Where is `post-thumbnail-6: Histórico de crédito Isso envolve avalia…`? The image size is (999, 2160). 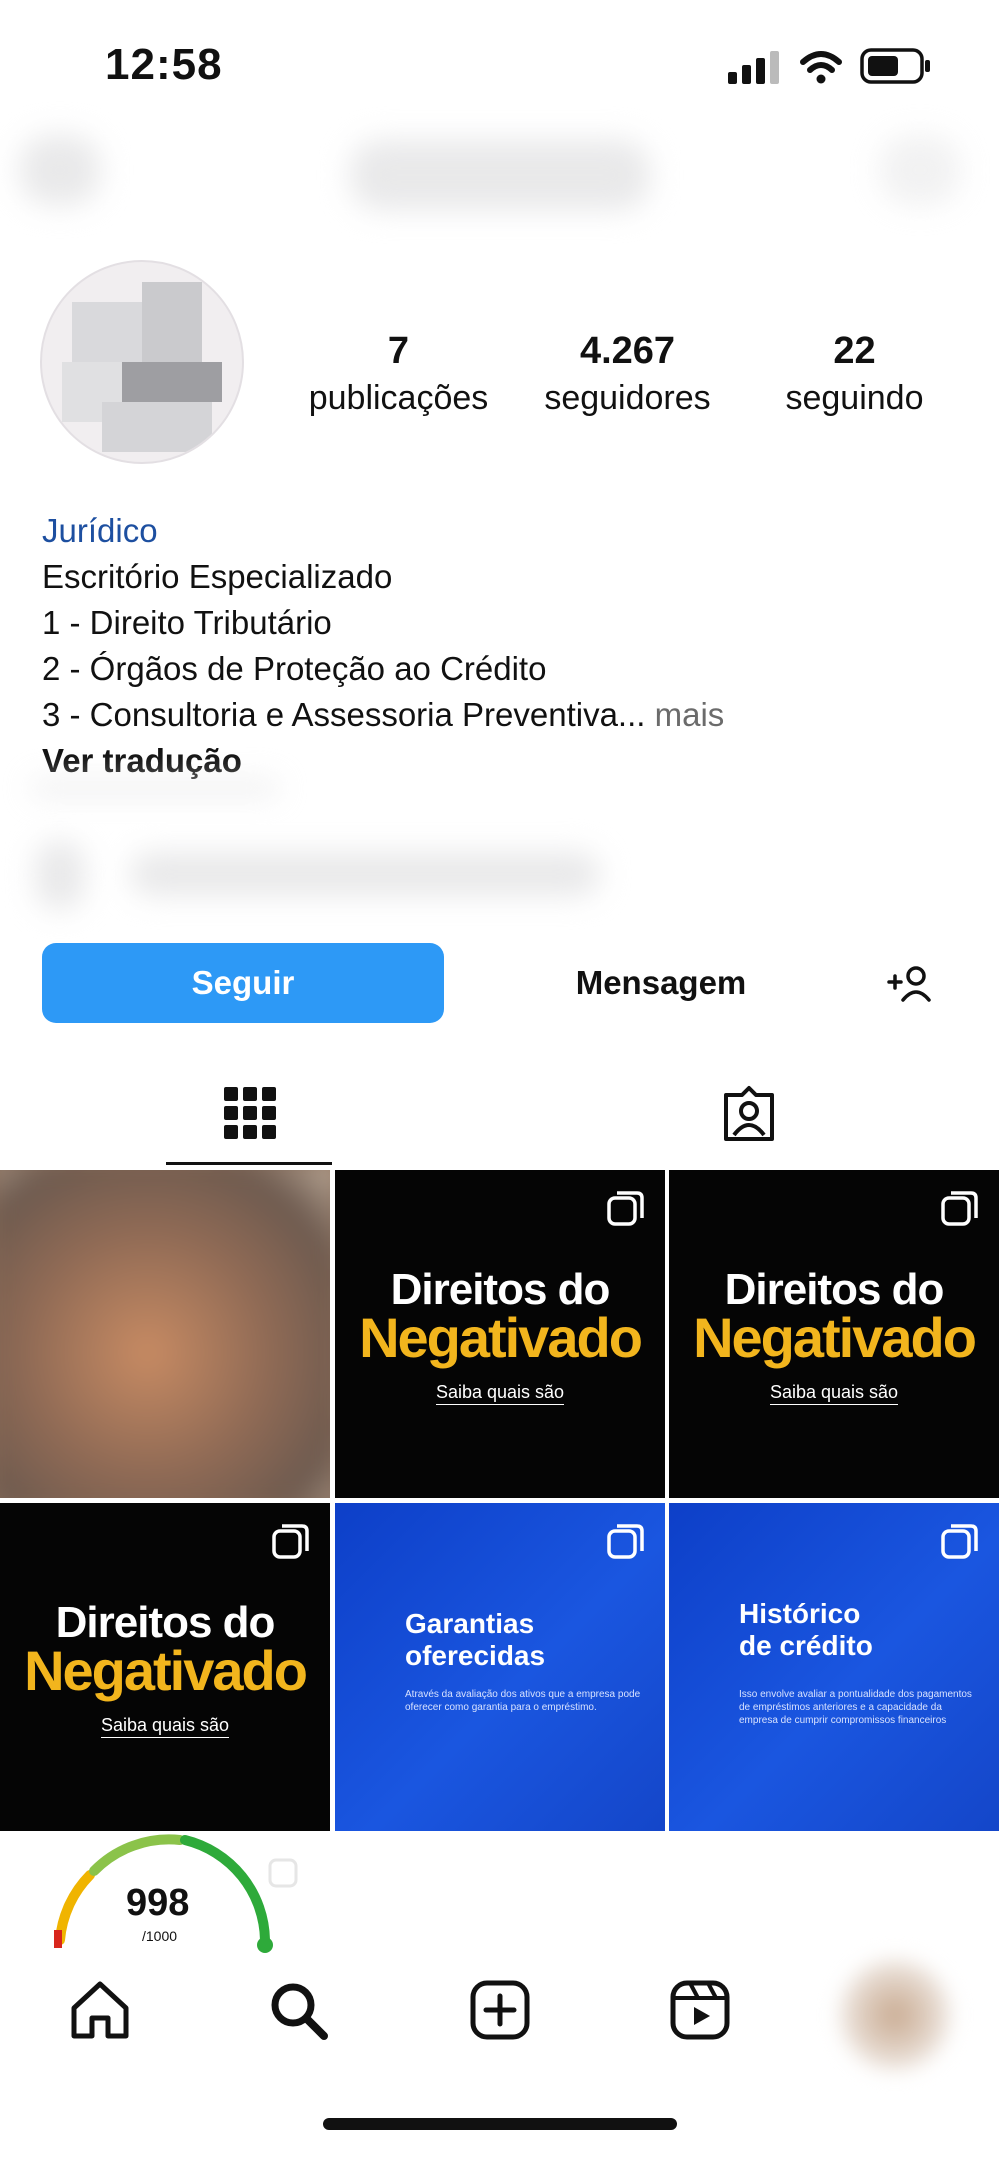 post-thumbnail-6: Histórico de crédito Isso envolve avalia… is located at coordinates (834, 1667).